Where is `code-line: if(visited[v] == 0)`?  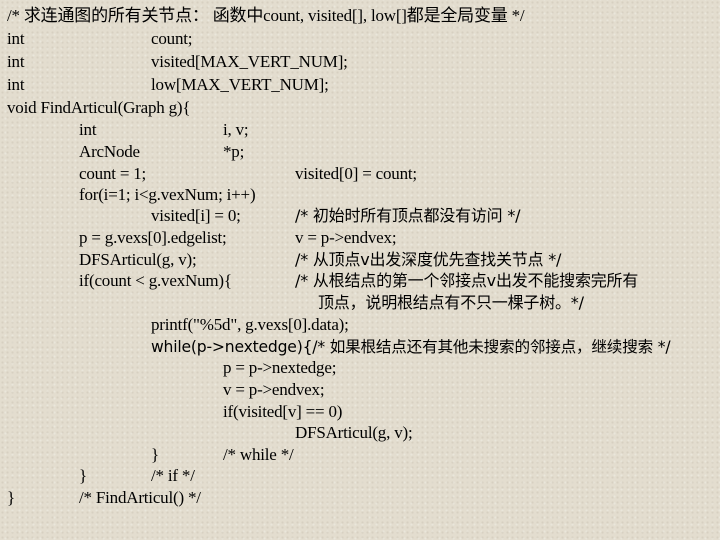 code-line: if(visited[v] == 0) is located at coordinates (283, 411).